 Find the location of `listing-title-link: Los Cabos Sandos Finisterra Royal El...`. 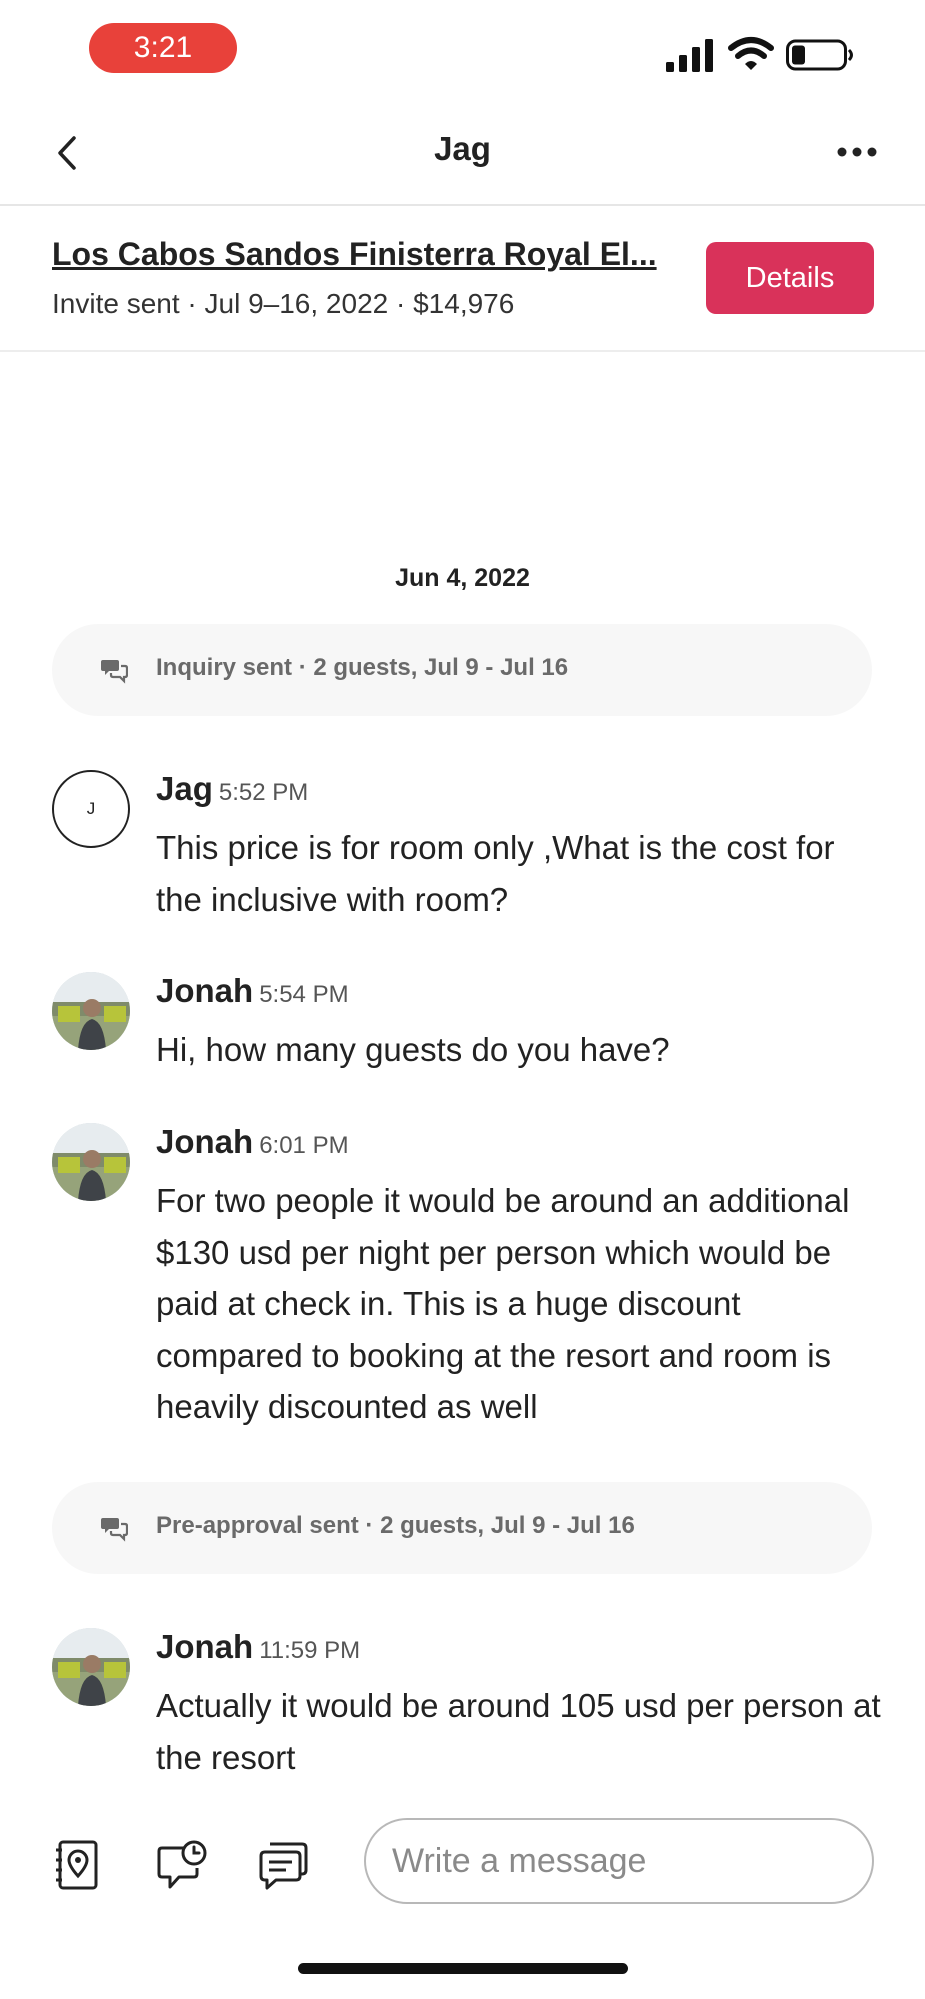

listing-title-link: Los Cabos Sandos Finisterra Royal El... is located at coordinates (354, 254).